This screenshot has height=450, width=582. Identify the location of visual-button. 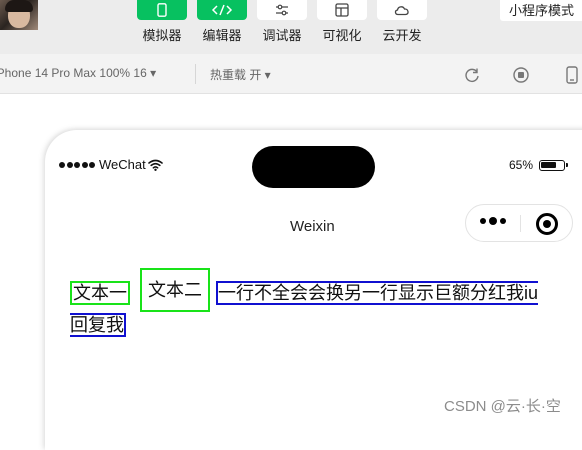
(342, 10).